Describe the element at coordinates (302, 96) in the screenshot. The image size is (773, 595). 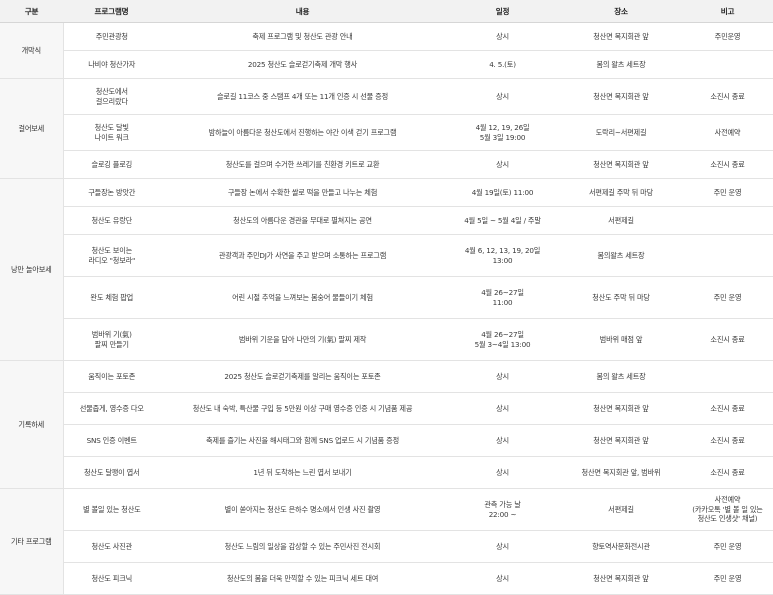
I see `content-cell: 슬로길 11코스 중 스탬프 4개 또는 11개 인증 시 선물 증정` at that location.